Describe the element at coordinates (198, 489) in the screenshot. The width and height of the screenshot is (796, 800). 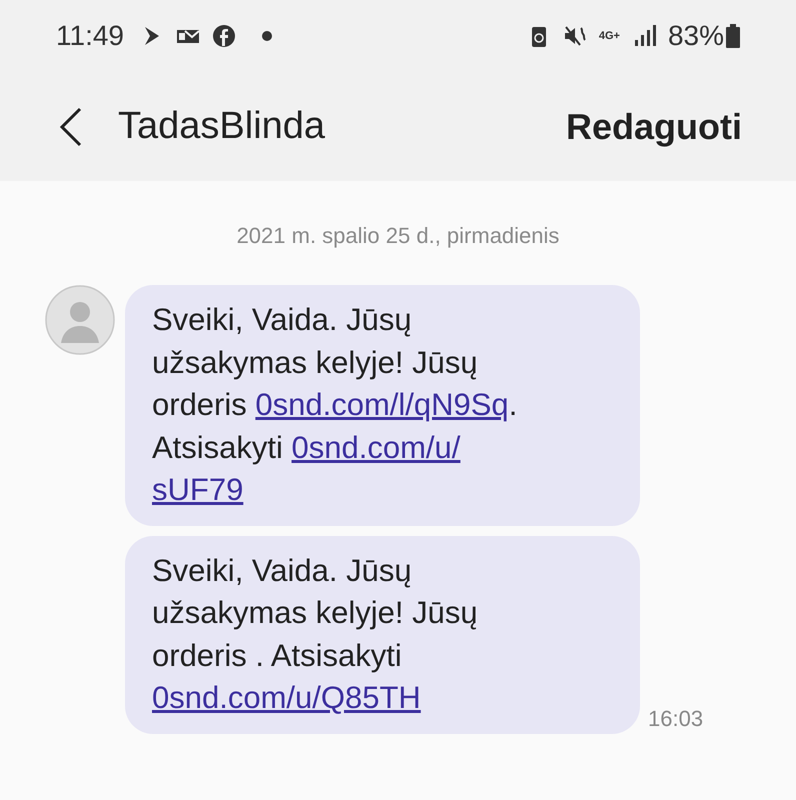
I see `message-link: sUF79` at that location.